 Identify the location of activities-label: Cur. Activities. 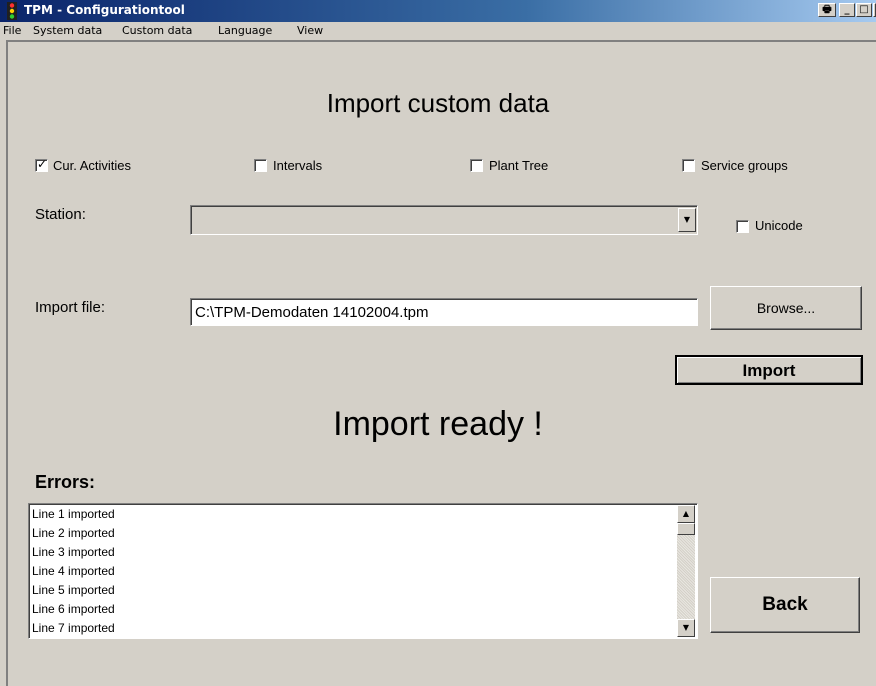
(92, 165).